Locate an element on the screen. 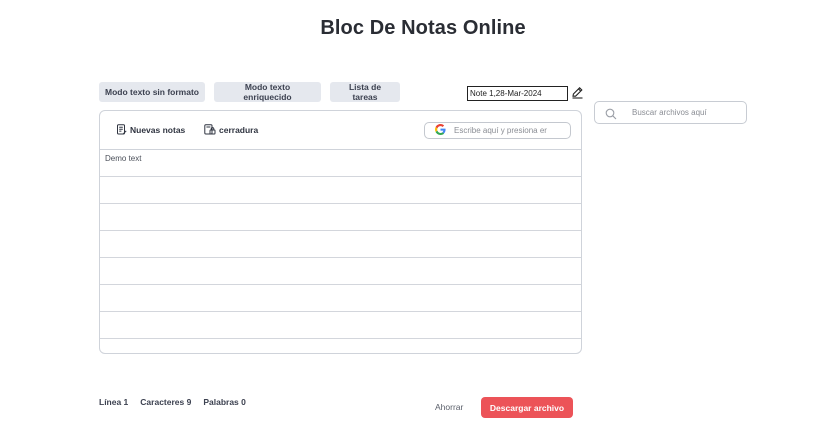  lock-button: cerradura is located at coordinates (231, 129).